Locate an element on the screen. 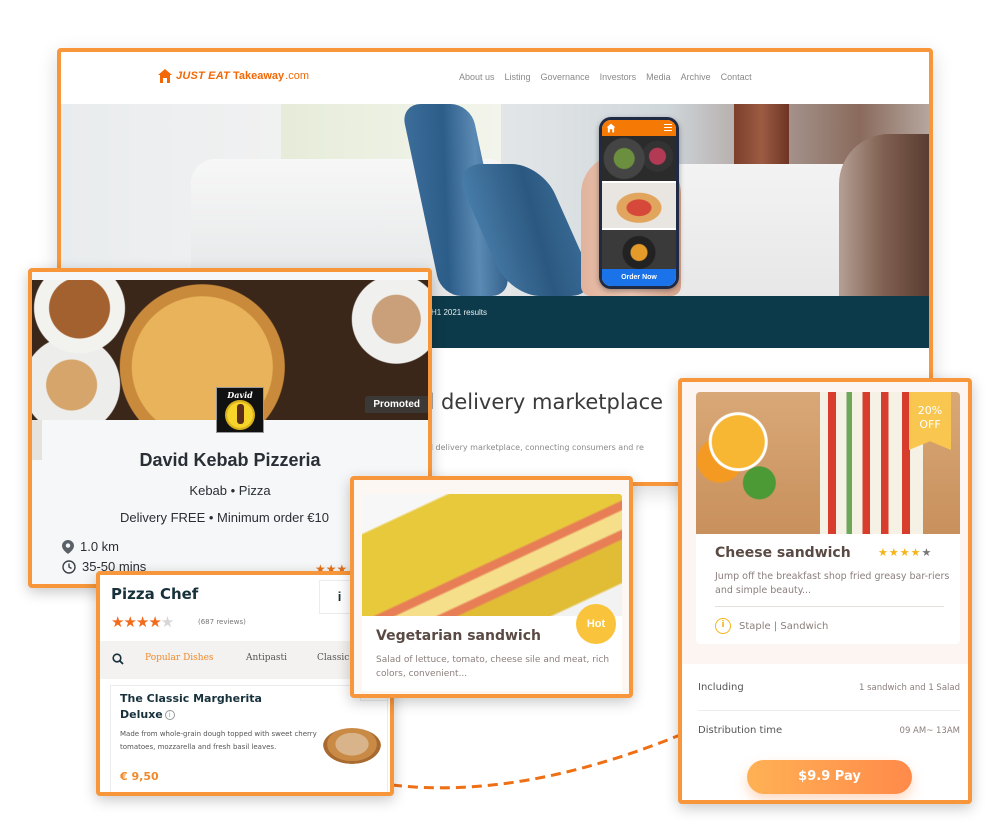  pay-button: $9.9 Pay is located at coordinates (829, 777).